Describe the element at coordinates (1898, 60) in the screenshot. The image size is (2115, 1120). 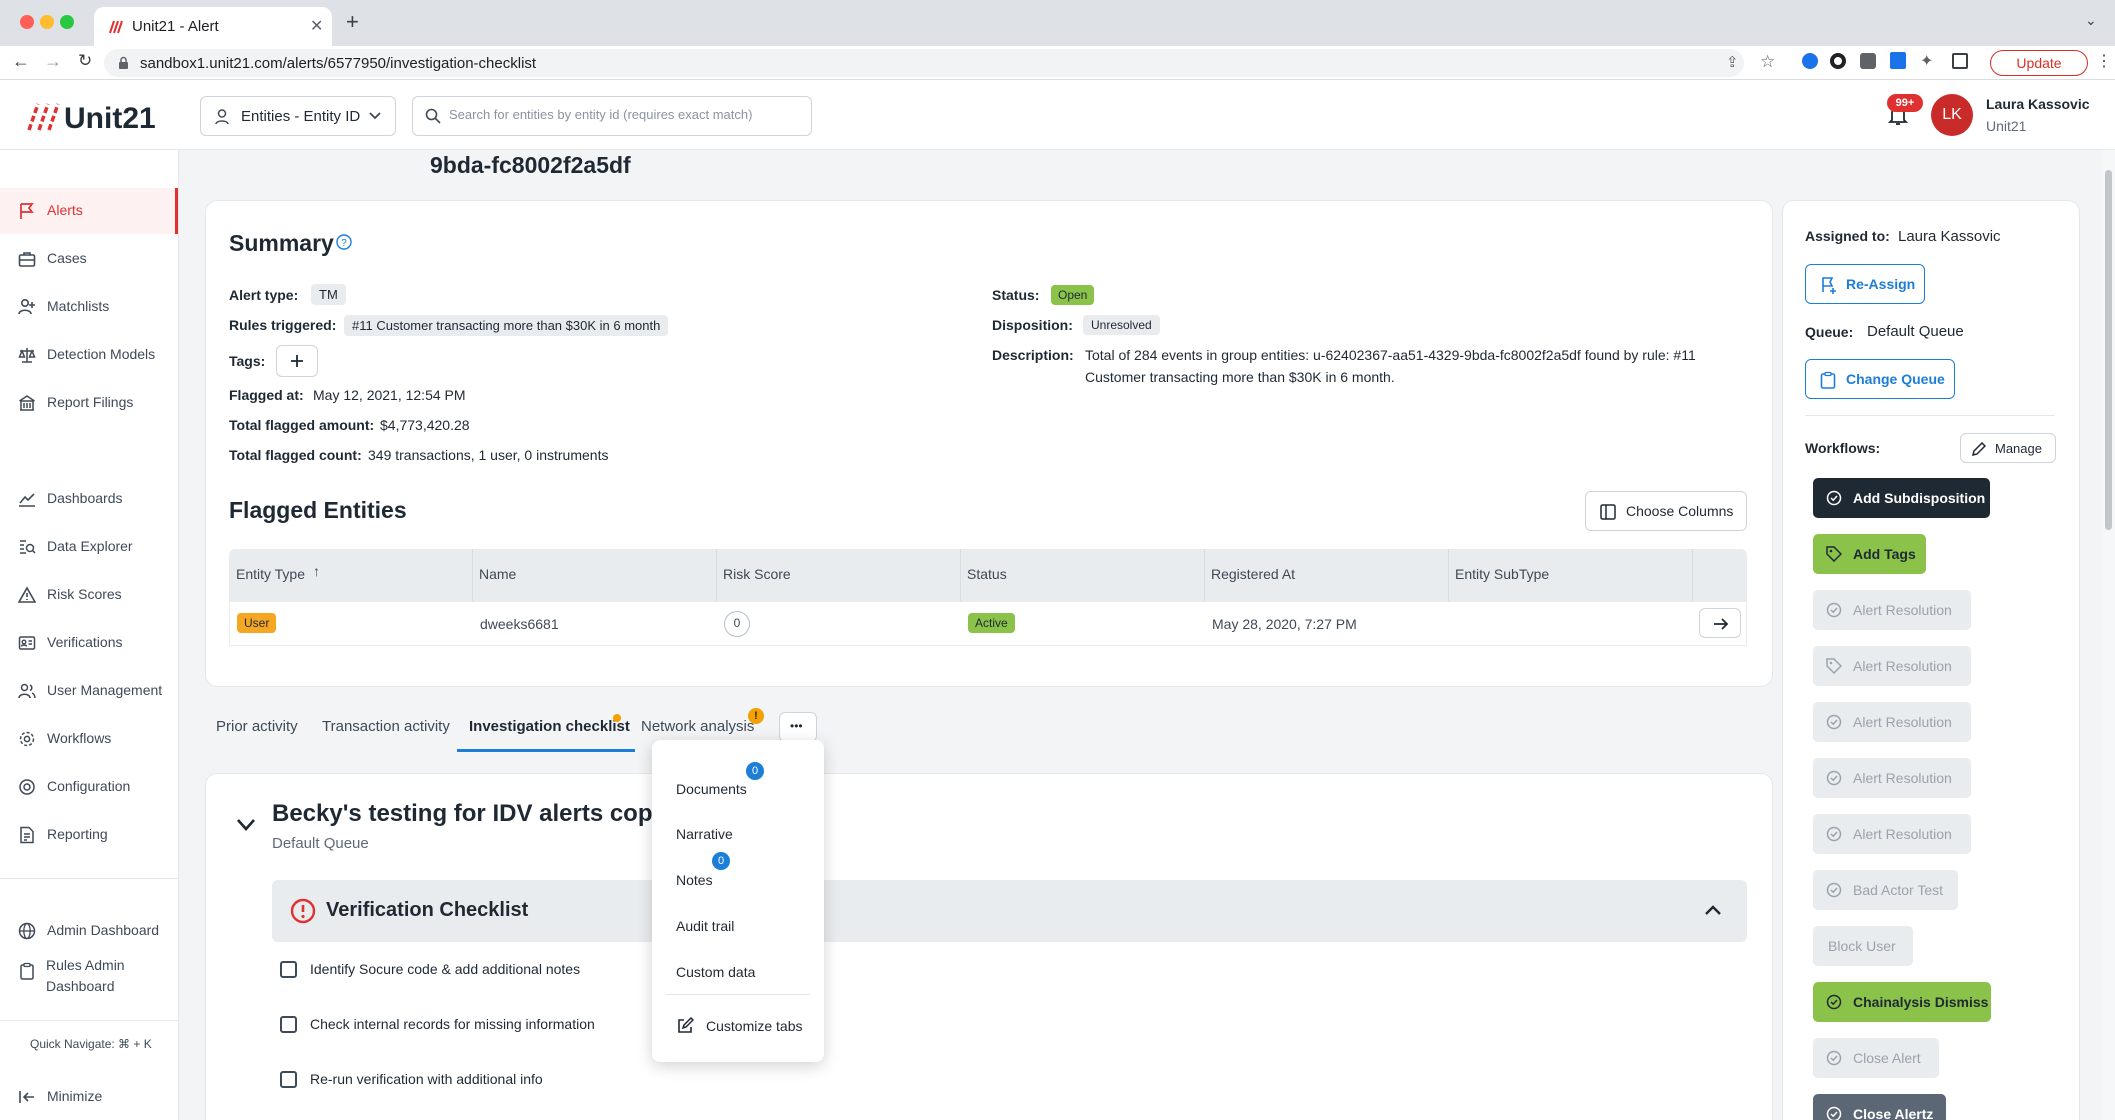
I see `download-icon` at that location.